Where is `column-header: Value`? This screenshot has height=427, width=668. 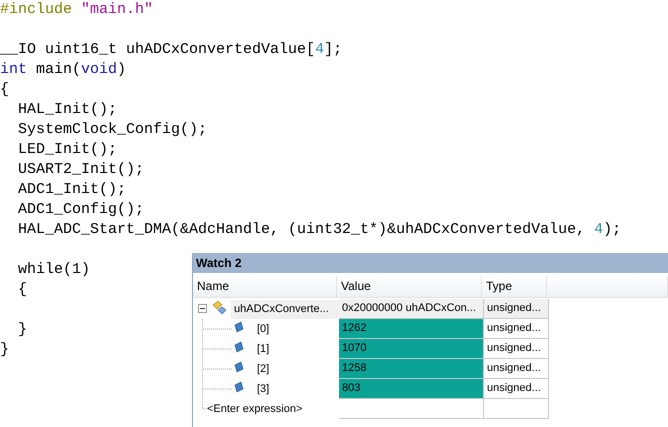
column-header: Value is located at coordinates (409, 286).